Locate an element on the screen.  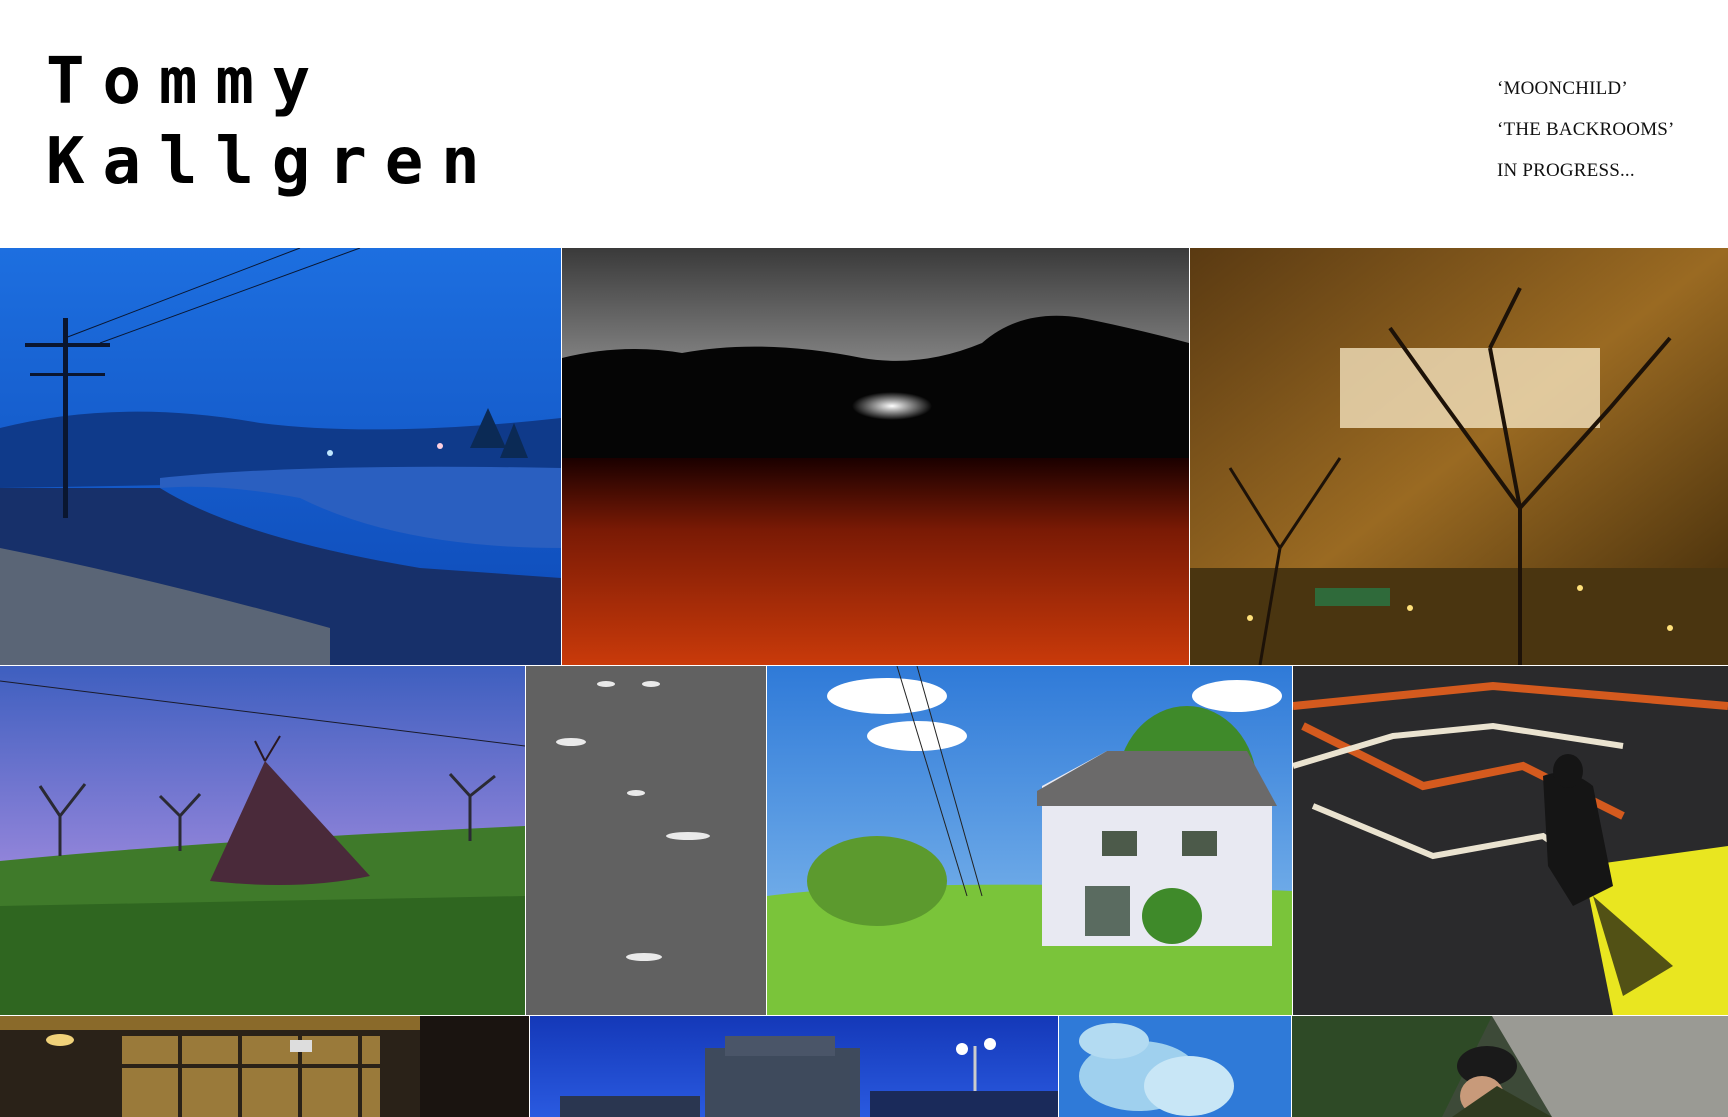
photo-asphalt-white-dots is located at coordinates (646, 840).